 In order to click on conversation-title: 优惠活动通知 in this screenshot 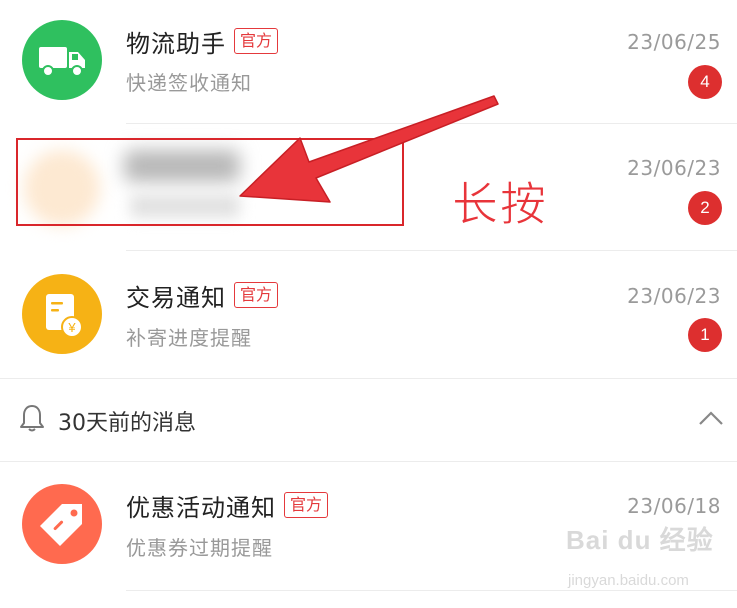, I will do `click(201, 507)`.